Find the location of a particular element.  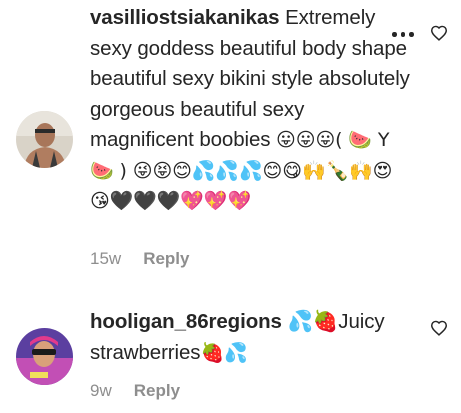

more-horizontal-icon is located at coordinates (394, 34).